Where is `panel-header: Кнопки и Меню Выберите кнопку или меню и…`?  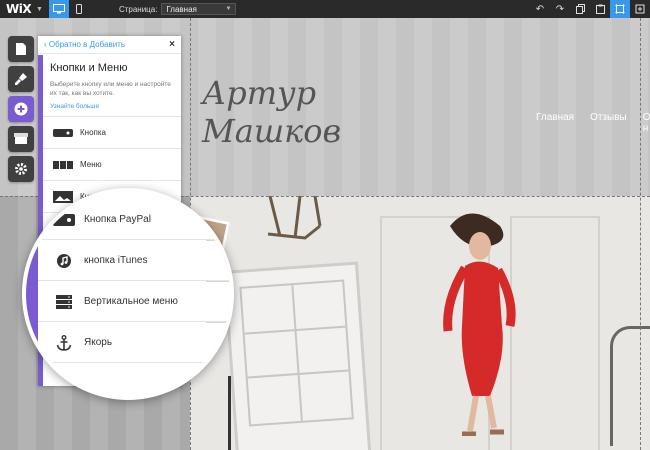
panel-header: Кнопки и Меню Выберите кнопку или меню и… is located at coordinates (109, 85).